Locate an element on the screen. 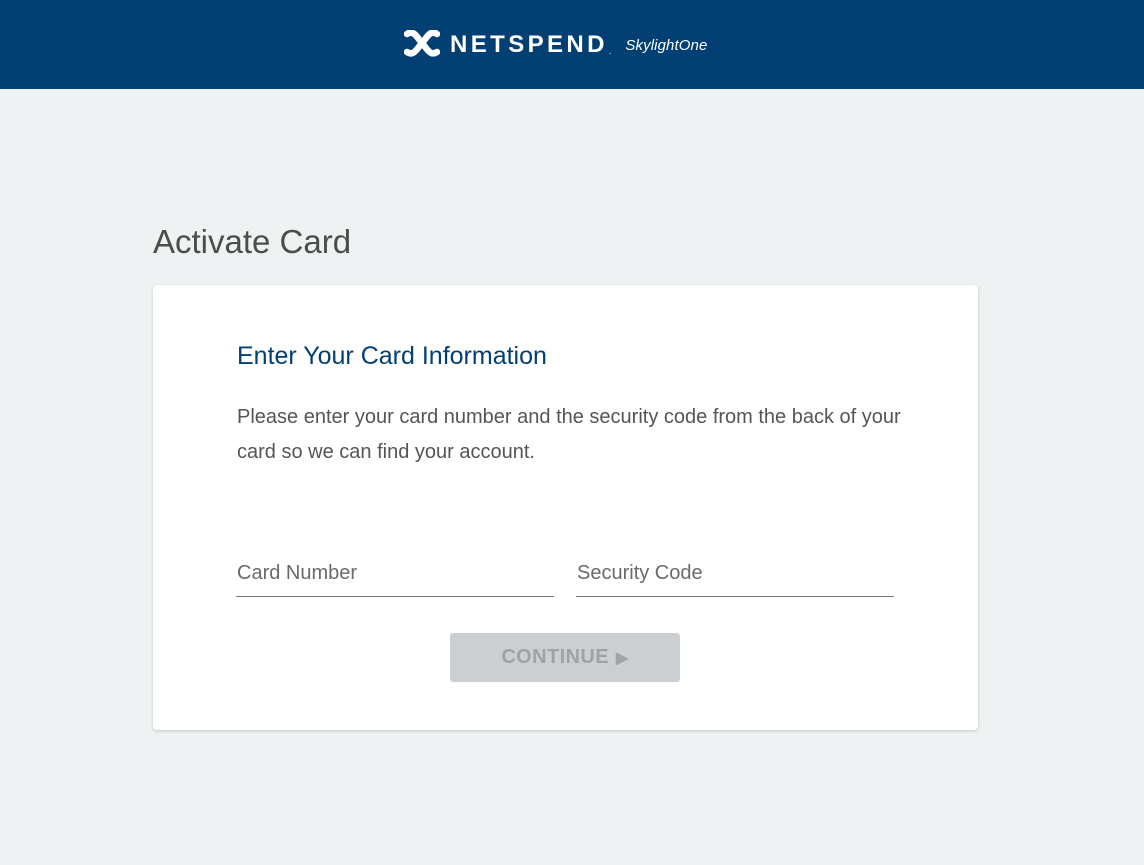  security-code-field is located at coordinates (735, 576).